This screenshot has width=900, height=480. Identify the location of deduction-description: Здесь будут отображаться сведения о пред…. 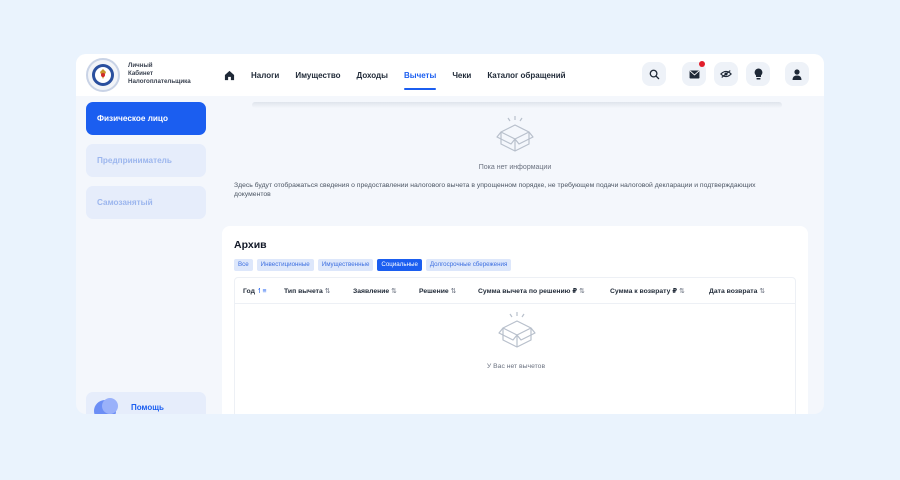
(495, 190).